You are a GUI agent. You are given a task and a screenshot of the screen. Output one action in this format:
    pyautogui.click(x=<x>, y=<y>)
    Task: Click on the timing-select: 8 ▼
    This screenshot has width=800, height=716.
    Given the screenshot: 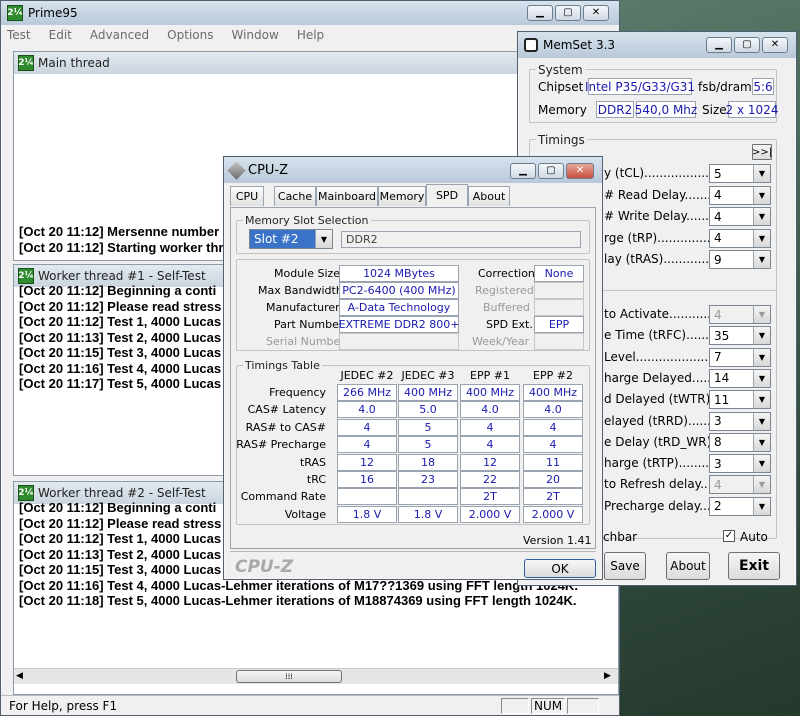 What is the action you would take?
    pyautogui.click(x=740, y=442)
    